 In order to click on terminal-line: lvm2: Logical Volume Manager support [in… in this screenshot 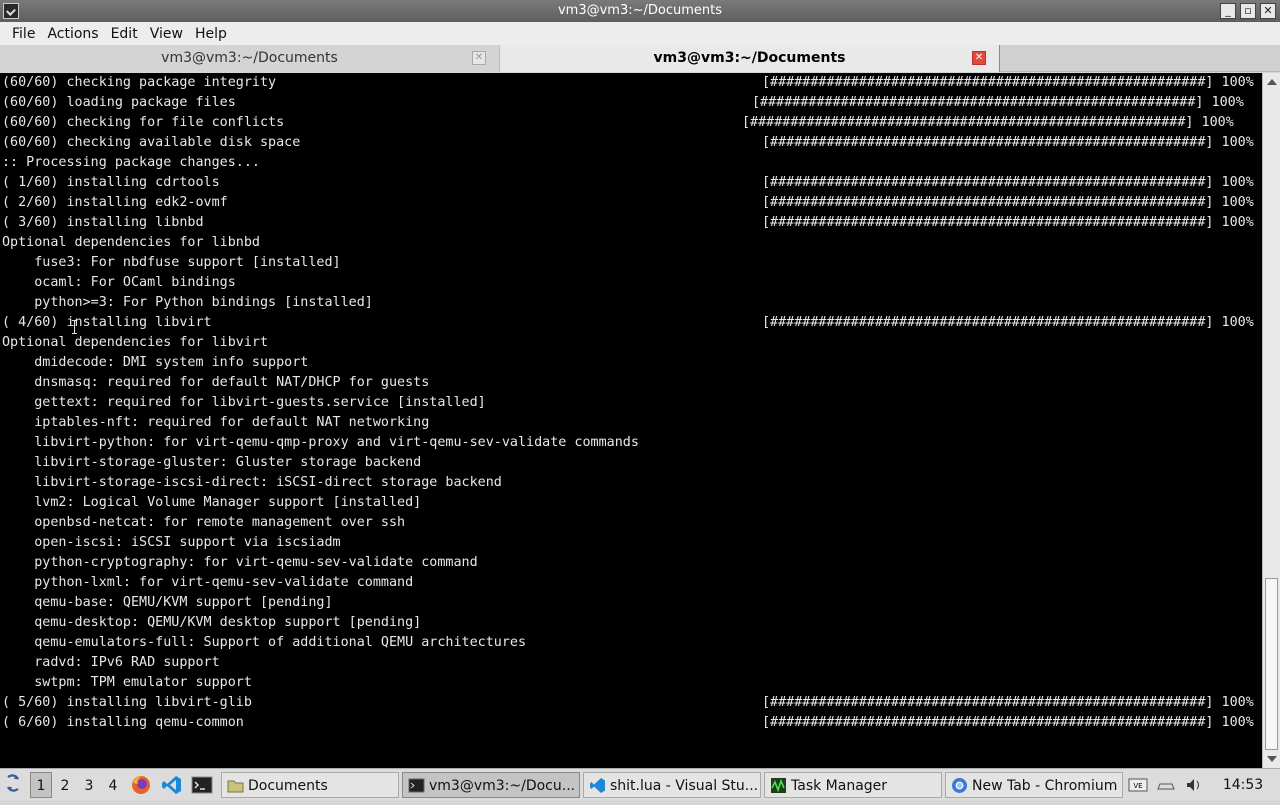, I will do `click(212, 502)`.